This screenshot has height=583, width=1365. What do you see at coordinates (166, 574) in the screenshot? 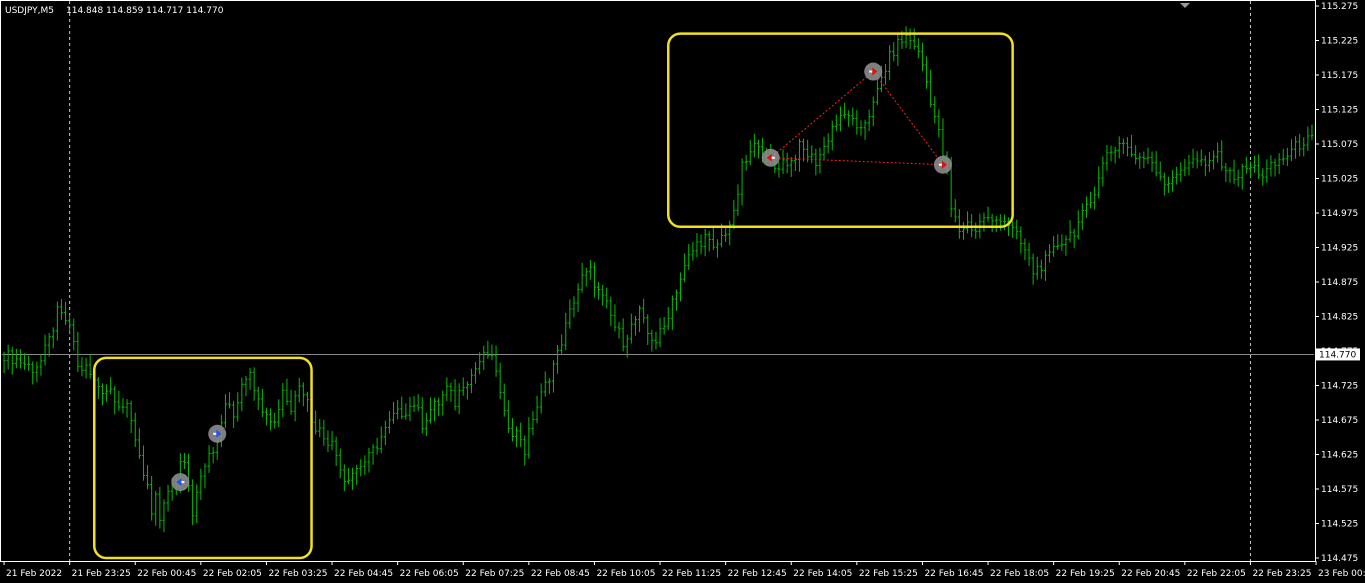
I see `x-tick-label: 22 Feb 00:45` at bounding box center [166, 574].